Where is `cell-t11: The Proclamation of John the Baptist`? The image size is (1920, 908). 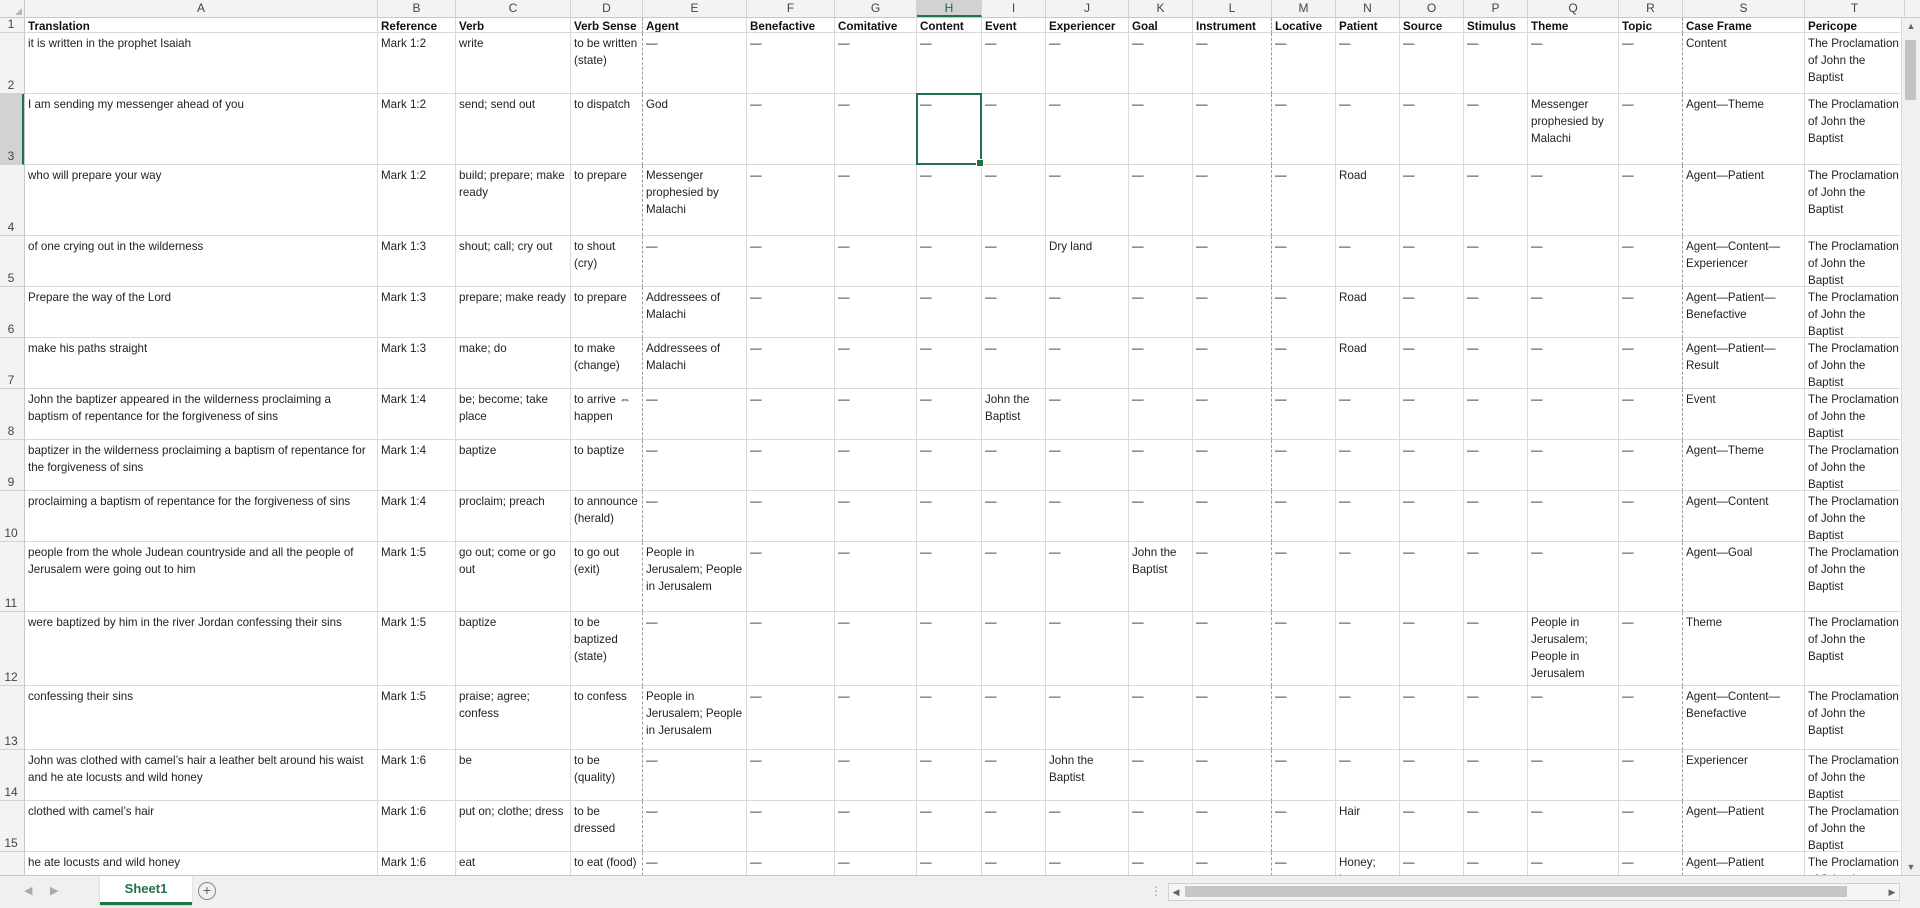 cell-t11: The Proclamation of John the Baptist is located at coordinates (1852, 577).